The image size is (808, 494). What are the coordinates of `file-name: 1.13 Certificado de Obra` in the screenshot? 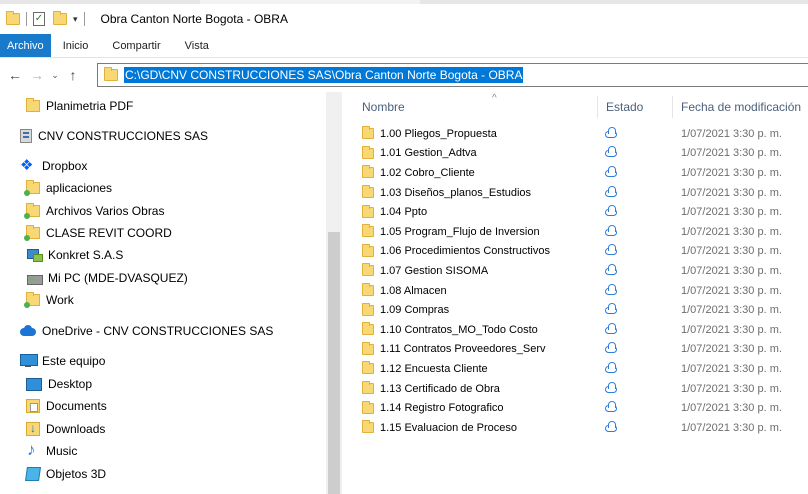 It's located at (431, 388).